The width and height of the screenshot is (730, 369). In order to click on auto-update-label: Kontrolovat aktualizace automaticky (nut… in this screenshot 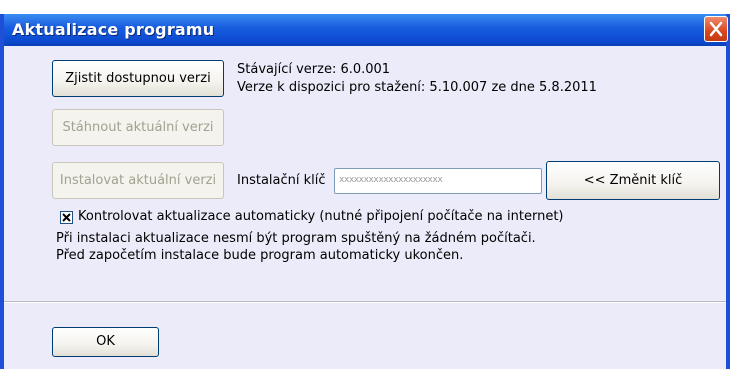, I will do `click(321, 216)`.